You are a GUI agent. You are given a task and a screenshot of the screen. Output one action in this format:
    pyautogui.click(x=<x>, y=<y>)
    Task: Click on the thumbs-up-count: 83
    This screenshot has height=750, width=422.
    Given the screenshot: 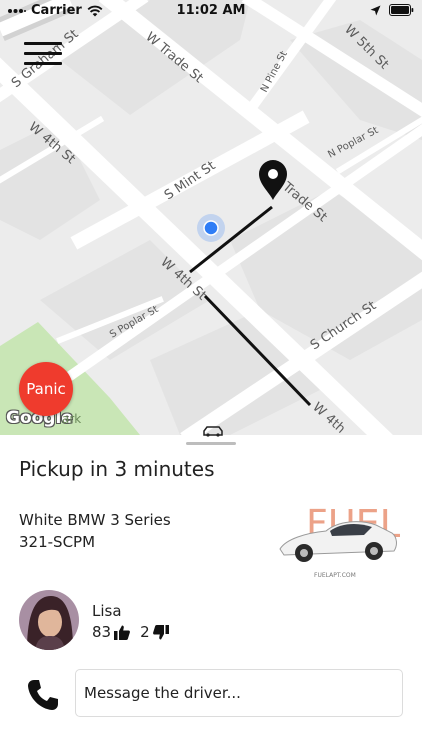 What is the action you would take?
    pyautogui.click(x=102, y=632)
    